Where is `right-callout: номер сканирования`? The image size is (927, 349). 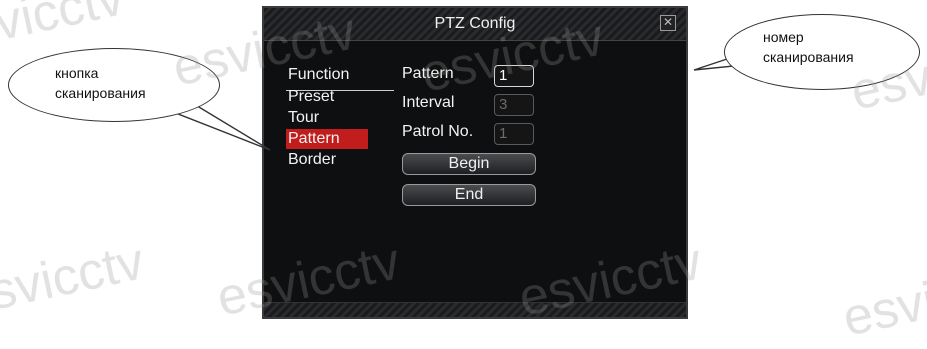
right-callout: номер сканирования is located at coordinates (822, 52).